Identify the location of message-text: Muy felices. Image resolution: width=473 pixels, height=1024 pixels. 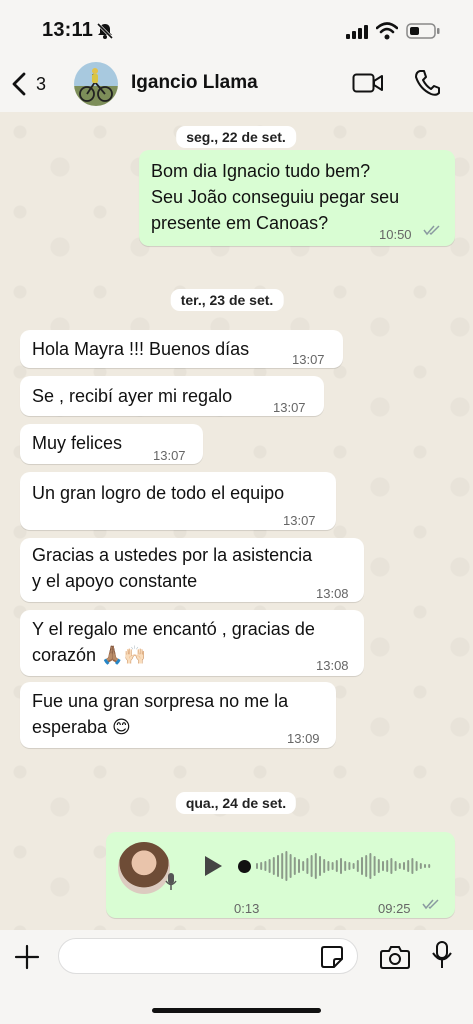
(77, 443).